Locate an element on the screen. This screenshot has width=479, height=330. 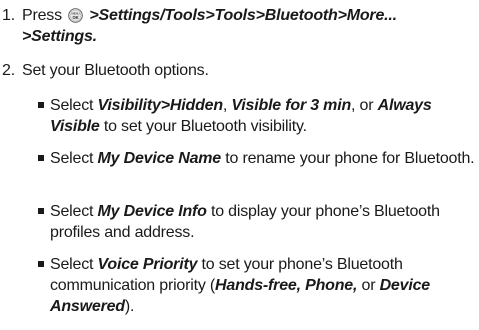
option-my-device-info: My Device Info is located at coordinates (152, 211).